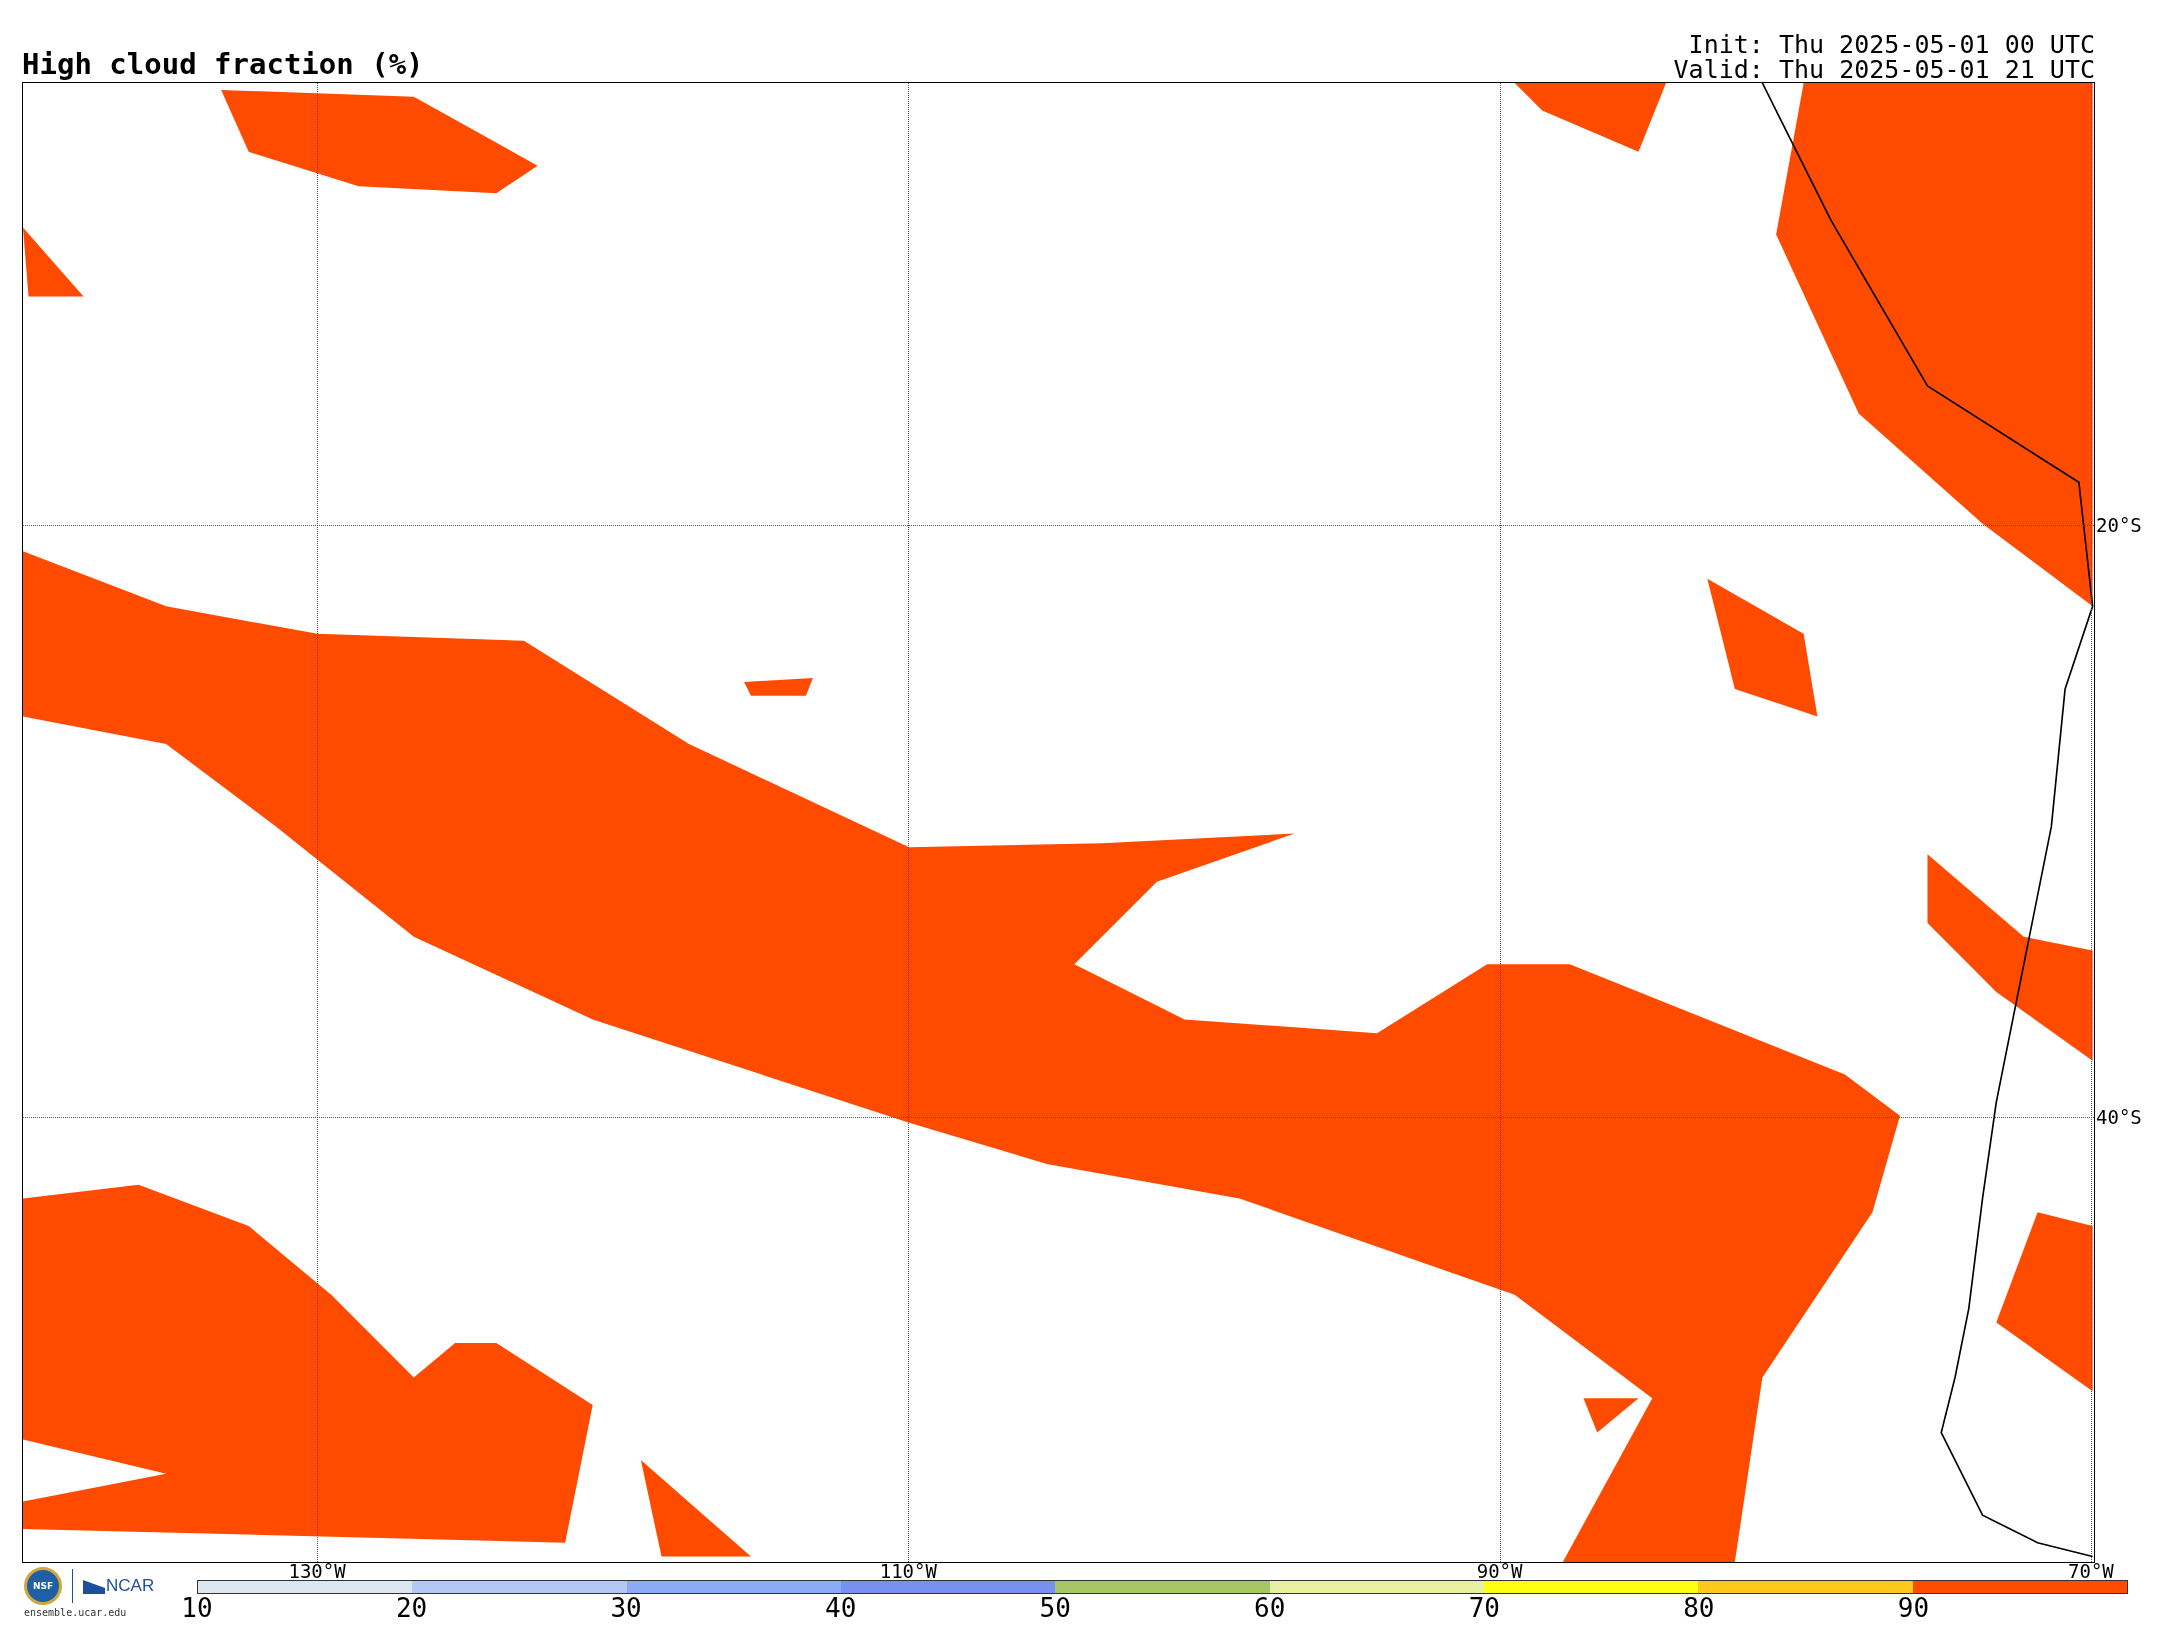  I want to click on longitude-label: 110°W, so click(908, 1571).